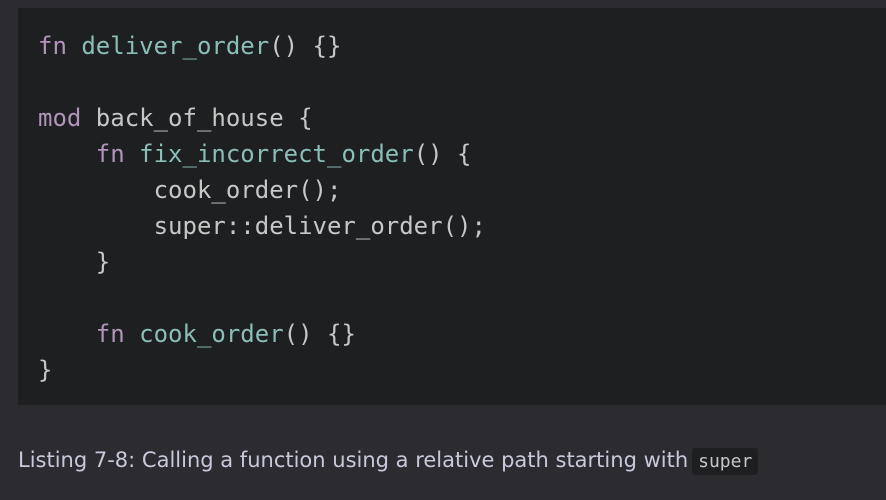 The image size is (886, 500). Describe the element at coordinates (462, 190) in the screenshot. I see `code-line: cook_order();` at that location.